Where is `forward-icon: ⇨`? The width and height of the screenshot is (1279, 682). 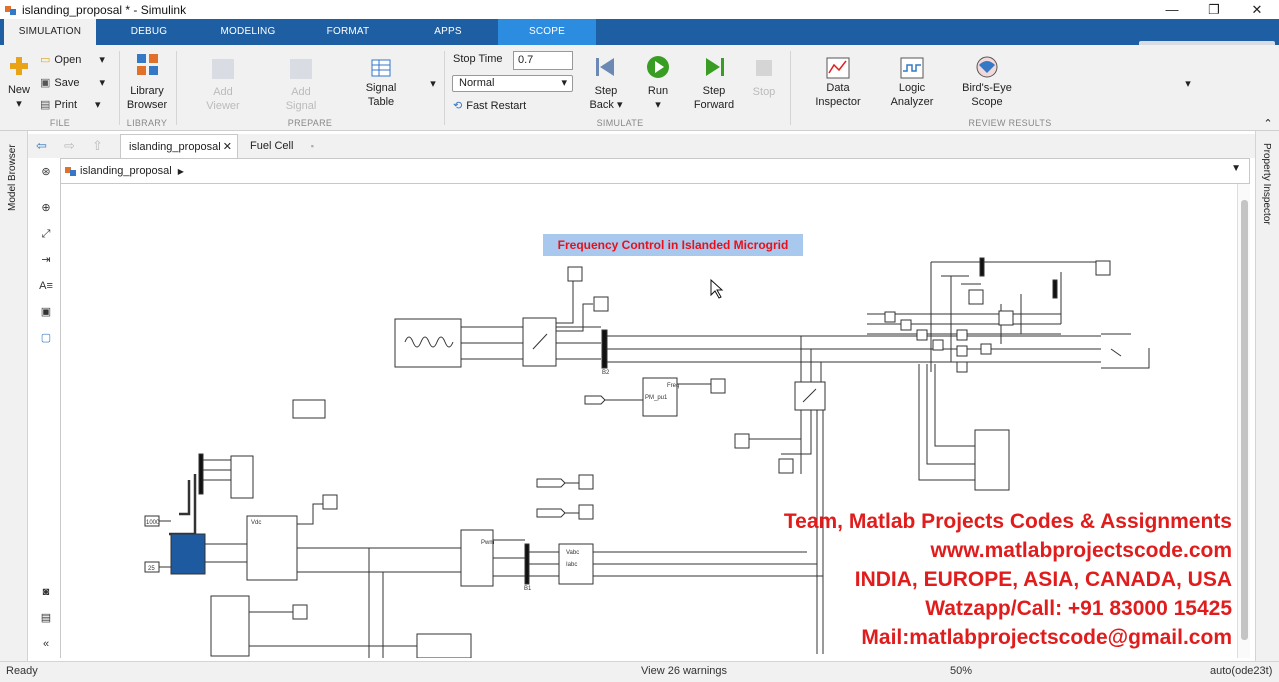 forward-icon: ⇨ is located at coordinates (69, 146).